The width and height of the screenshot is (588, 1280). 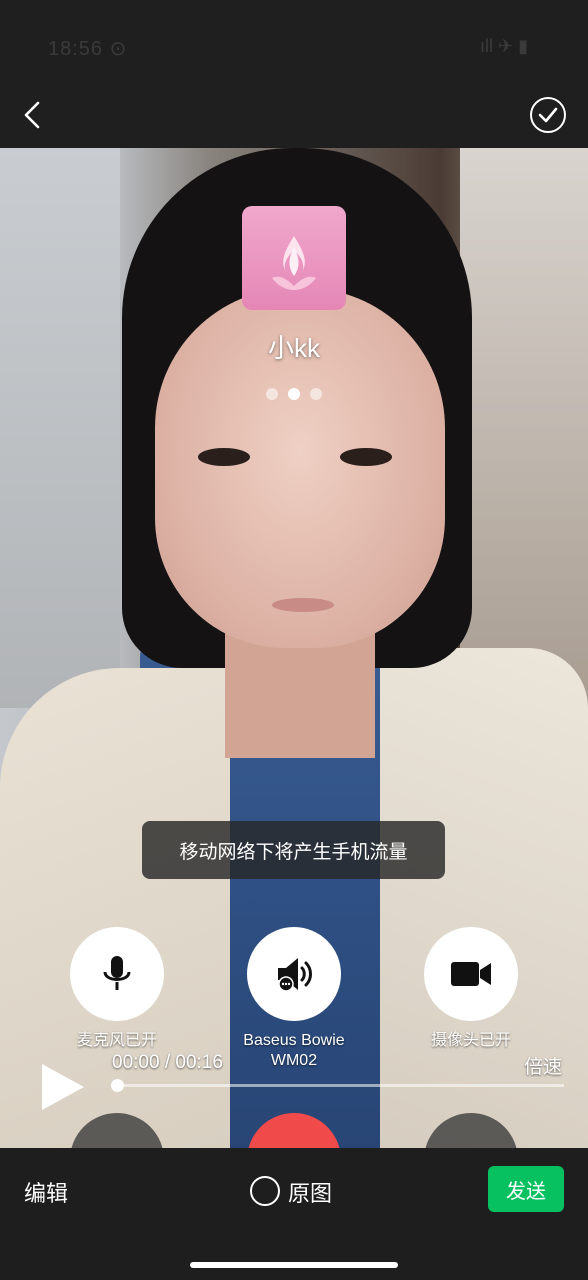 What do you see at coordinates (116, 1040) in the screenshot?
I see `microphone-label: 麦克风已开` at bounding box center [116, 1040].